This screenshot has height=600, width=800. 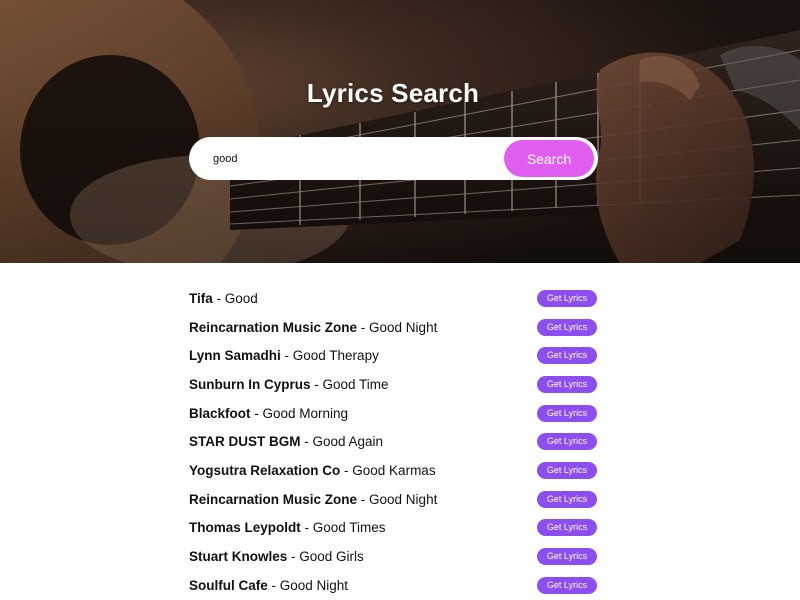 What do you see at coordinates (349, 528) in the screenshot?
I see `song-name: Good Times` at bounding box center [349, 528].